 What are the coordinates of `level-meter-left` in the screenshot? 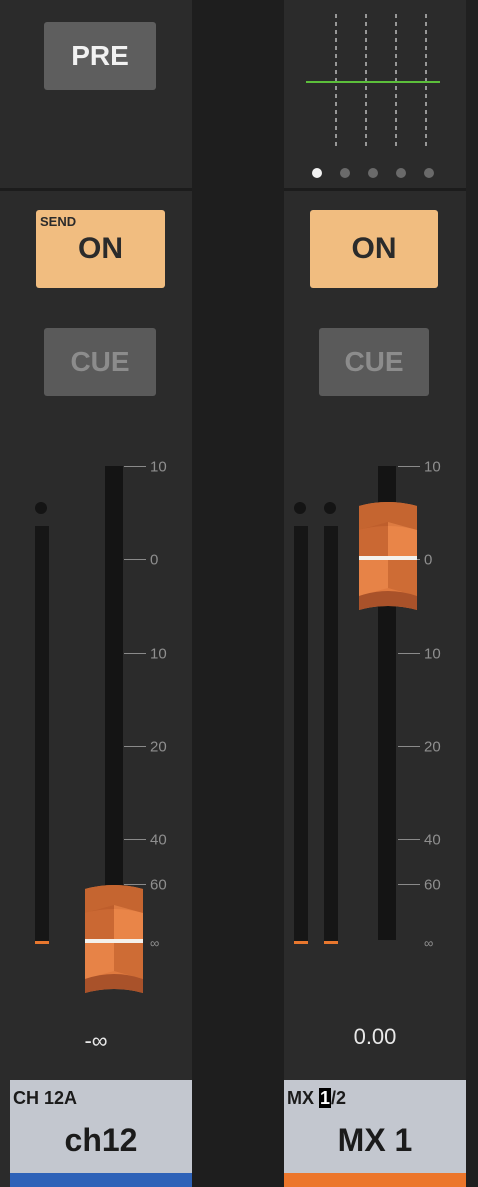 It's located at (301, 735).